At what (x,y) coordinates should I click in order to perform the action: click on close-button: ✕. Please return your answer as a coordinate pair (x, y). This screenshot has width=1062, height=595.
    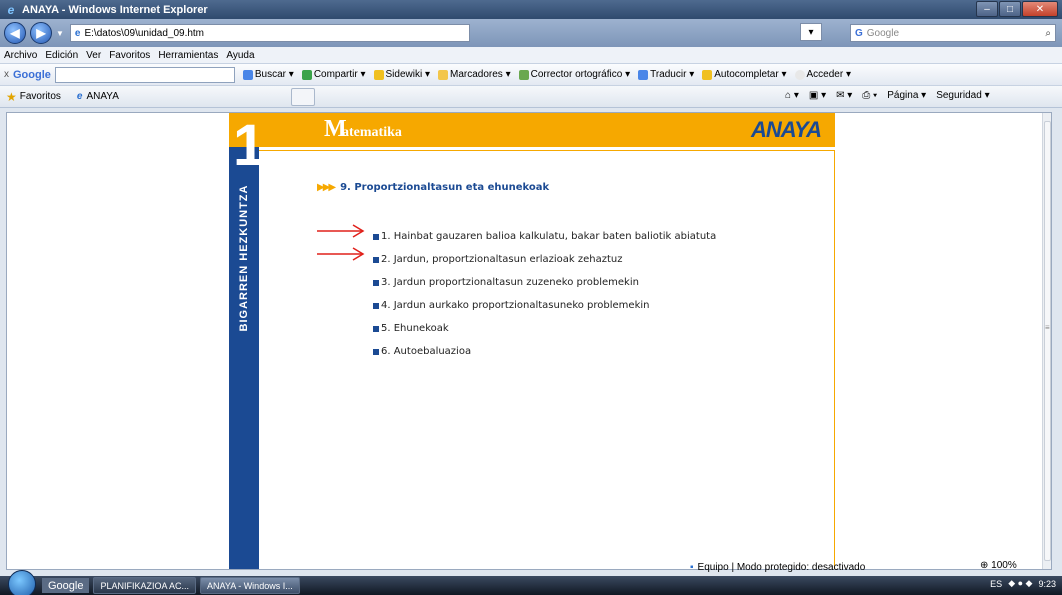
    Looking at the image, I should click on (1040, 9).